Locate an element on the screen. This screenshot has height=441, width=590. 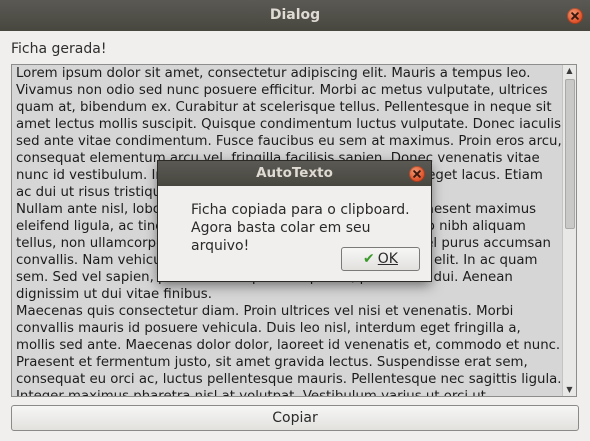
dialog-title: AutoTexto is located at coordinates (294, 173).